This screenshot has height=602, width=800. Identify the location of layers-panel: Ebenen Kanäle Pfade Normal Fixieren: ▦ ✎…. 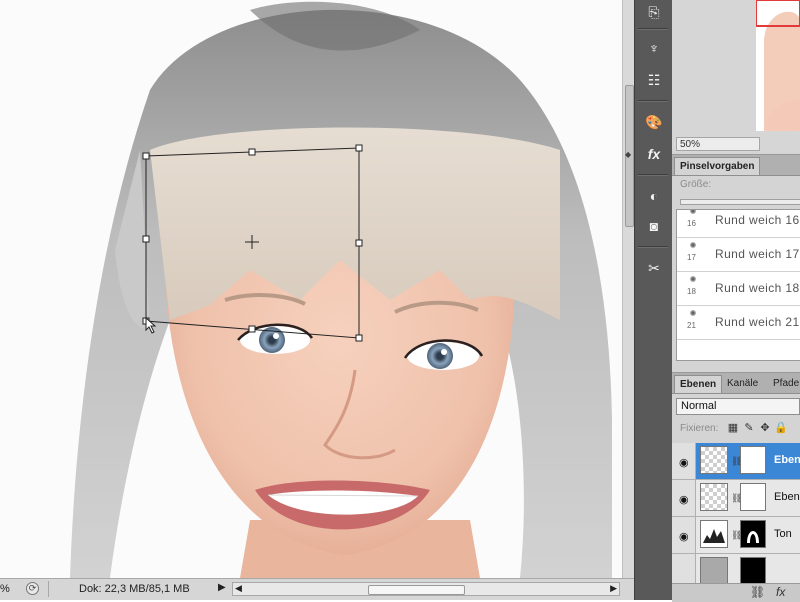
(736, 487).